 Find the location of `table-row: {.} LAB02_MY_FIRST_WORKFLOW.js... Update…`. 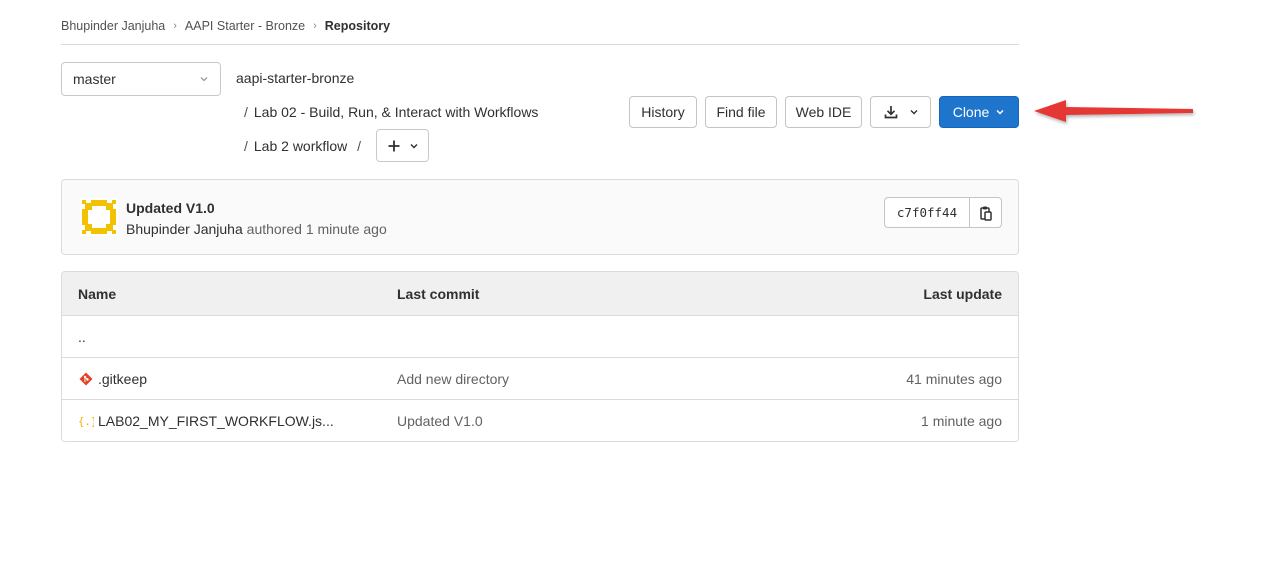

table-row: {.} LAB02_MY_FIRST_WORKFLOW.js... Update… is located at coordinates (540, 420).